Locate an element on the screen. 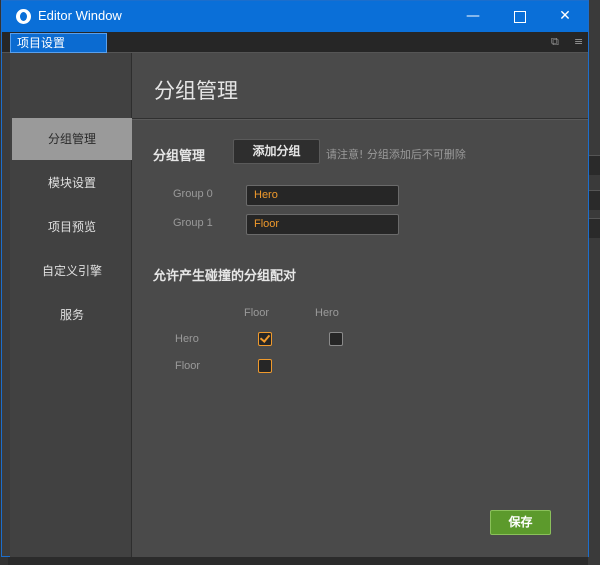 The width and height of the screenshot is (600, 565). collision-column-header: Hero is located at coordinates (327, 313).